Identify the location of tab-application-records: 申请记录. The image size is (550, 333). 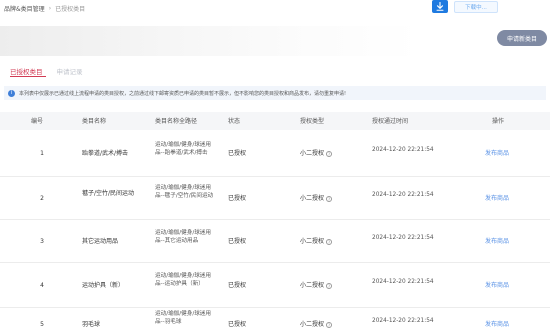
(70, 71).